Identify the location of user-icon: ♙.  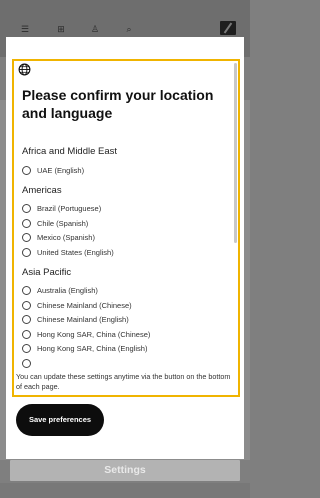
(95, 29).